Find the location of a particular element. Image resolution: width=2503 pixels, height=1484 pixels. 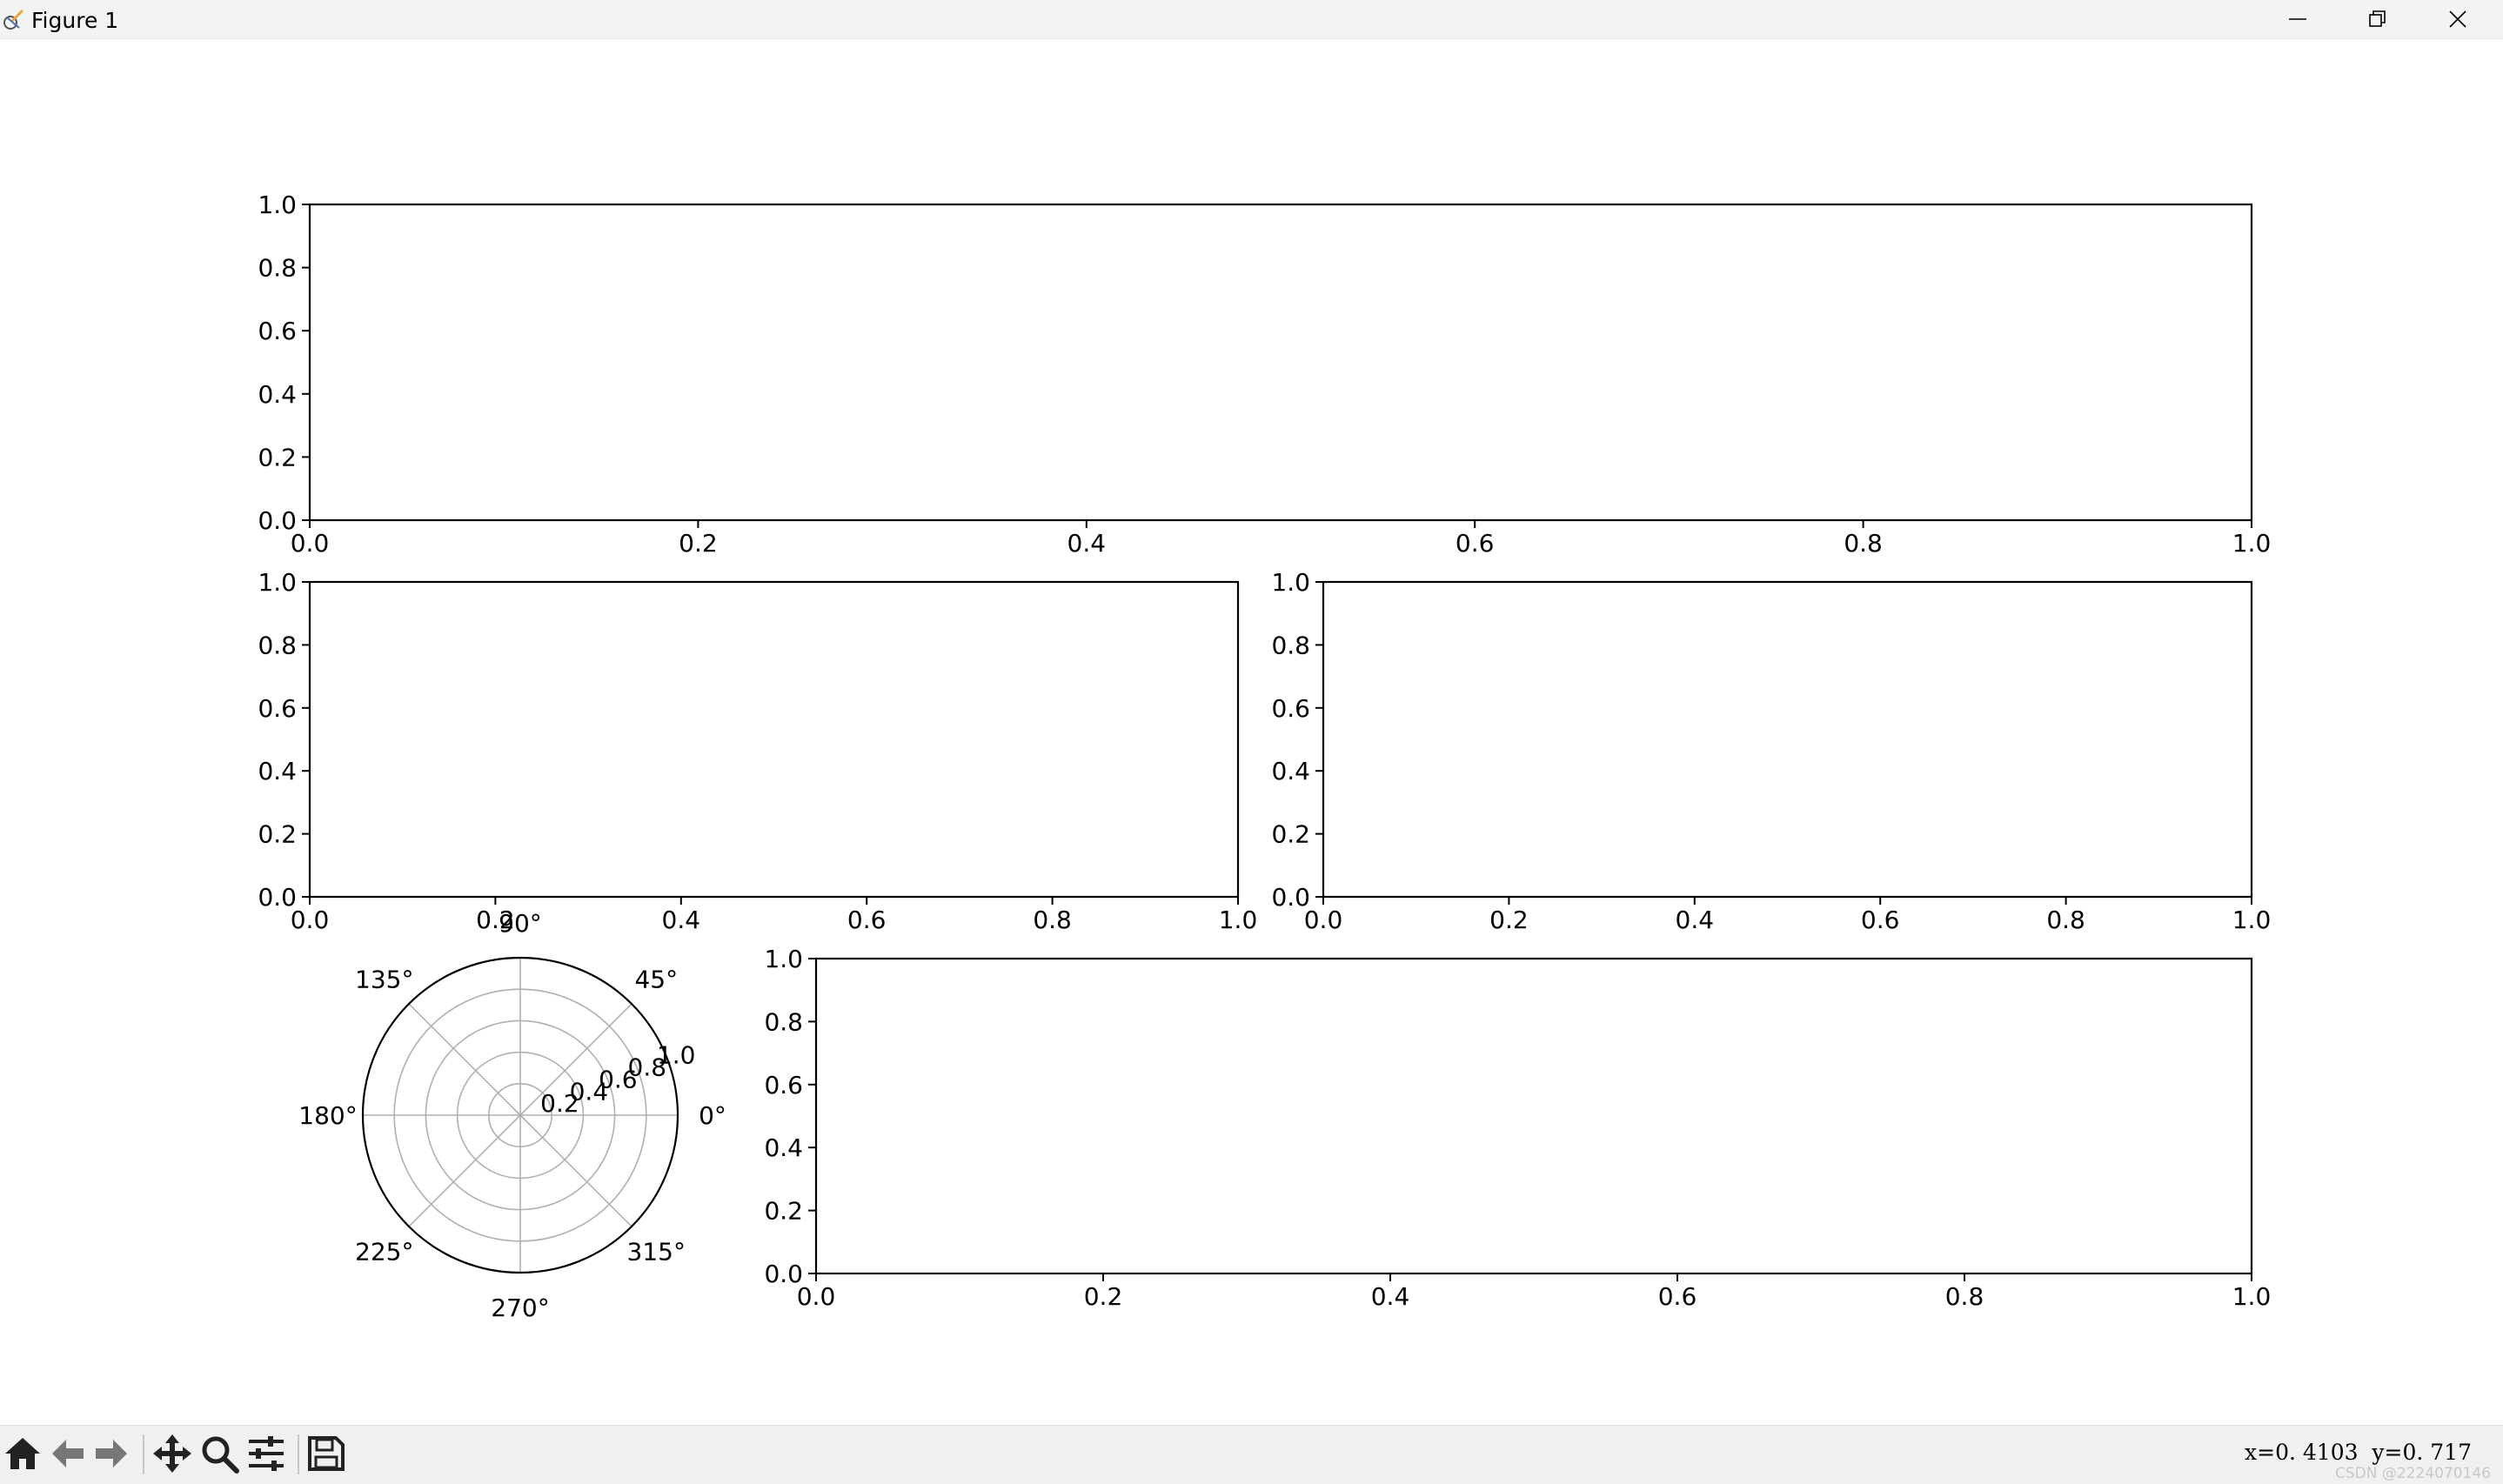

save-button is located at coordinates (326, 1453).